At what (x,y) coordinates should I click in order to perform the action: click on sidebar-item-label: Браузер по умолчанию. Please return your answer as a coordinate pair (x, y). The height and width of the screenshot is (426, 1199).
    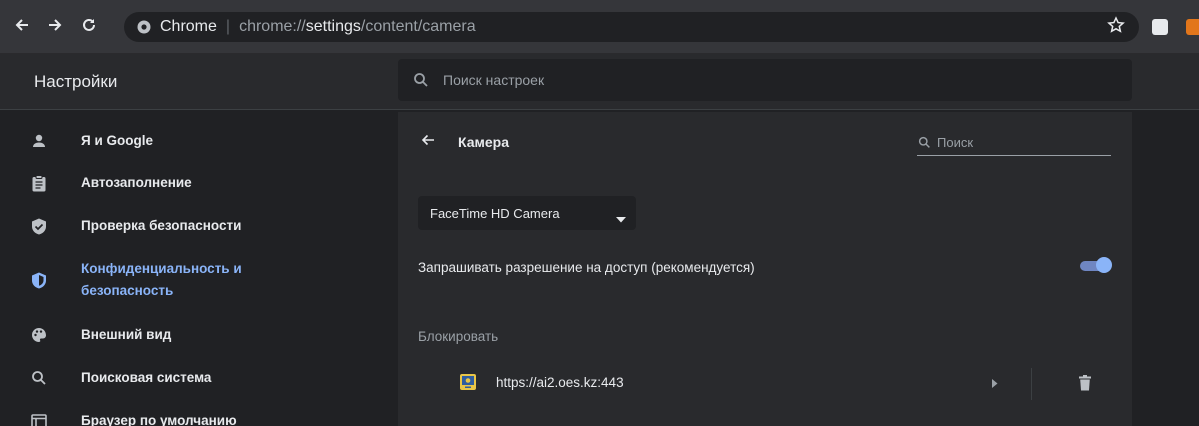
    Looking at the image, I should click on (159, 419).